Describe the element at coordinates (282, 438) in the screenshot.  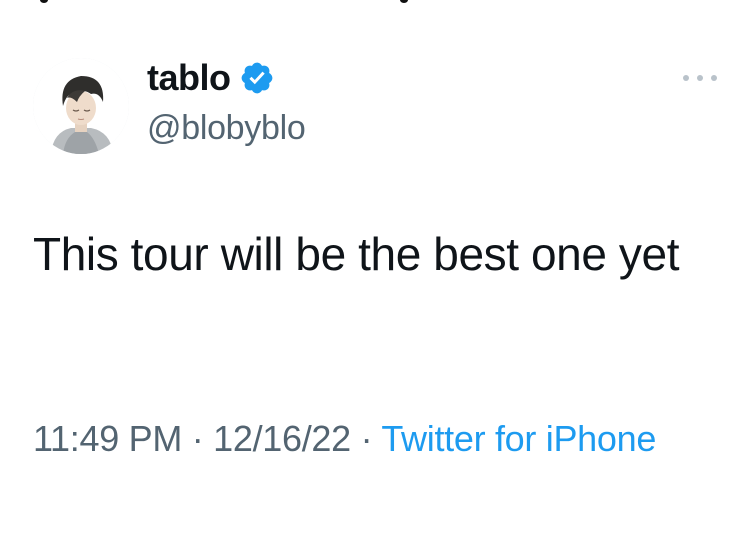
I see `tweet-date: 12/16/22` at that location.